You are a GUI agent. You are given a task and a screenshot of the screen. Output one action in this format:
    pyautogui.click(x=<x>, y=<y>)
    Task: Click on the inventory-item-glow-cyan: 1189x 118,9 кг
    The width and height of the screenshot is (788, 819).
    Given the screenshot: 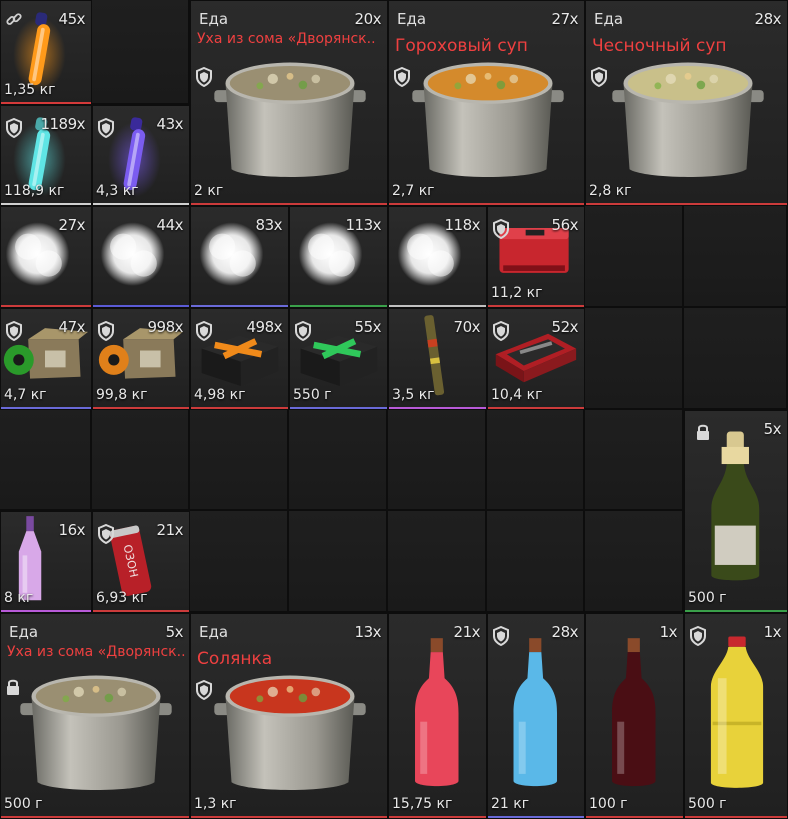 What is the action you would take?
    pyautogui.click(x=46, y=155)
    